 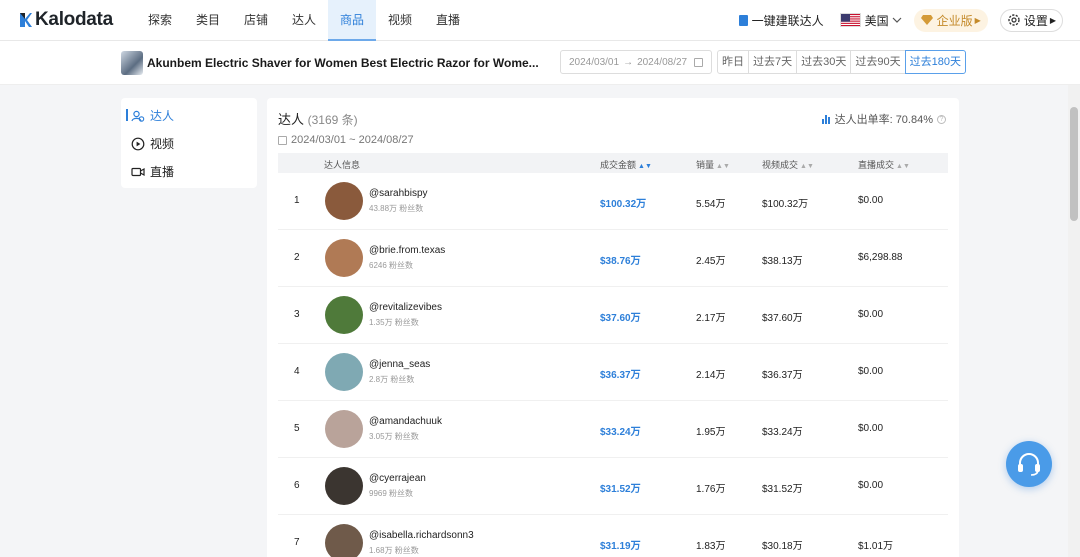 What do you see at coordinates (162, 144) in the screenshot?
I see `submenu-label: 视频` at bounding box center [162, 144].